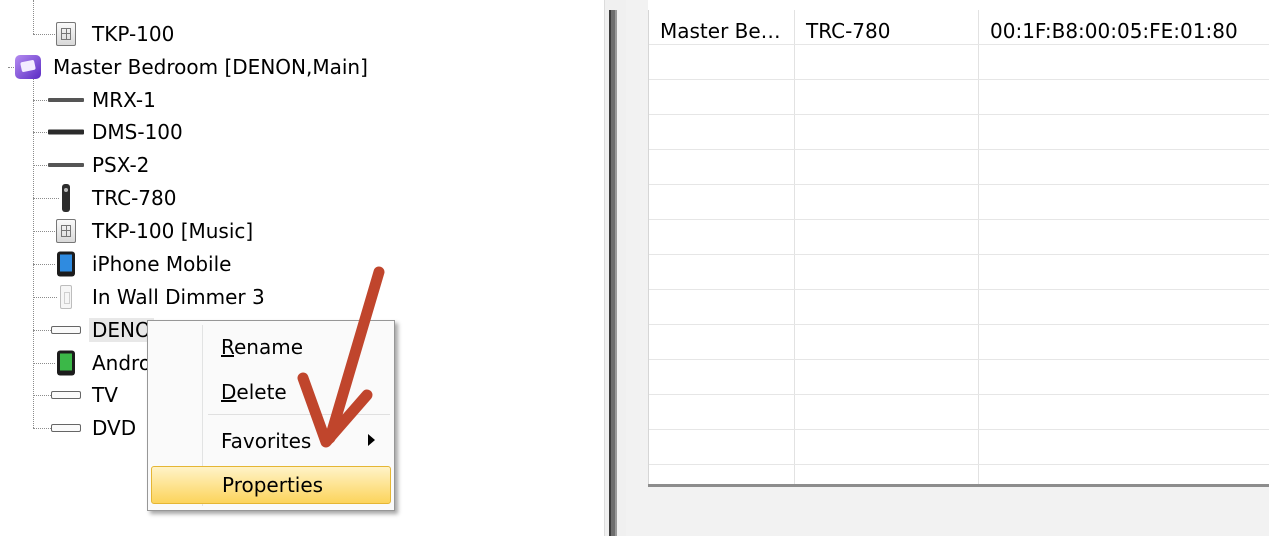 The height and width of the screenshot is (536, 1269). Describe the element at coordinates (121, 165) in the screenshot. I see `tree-item-label: PSX-2` at that location.